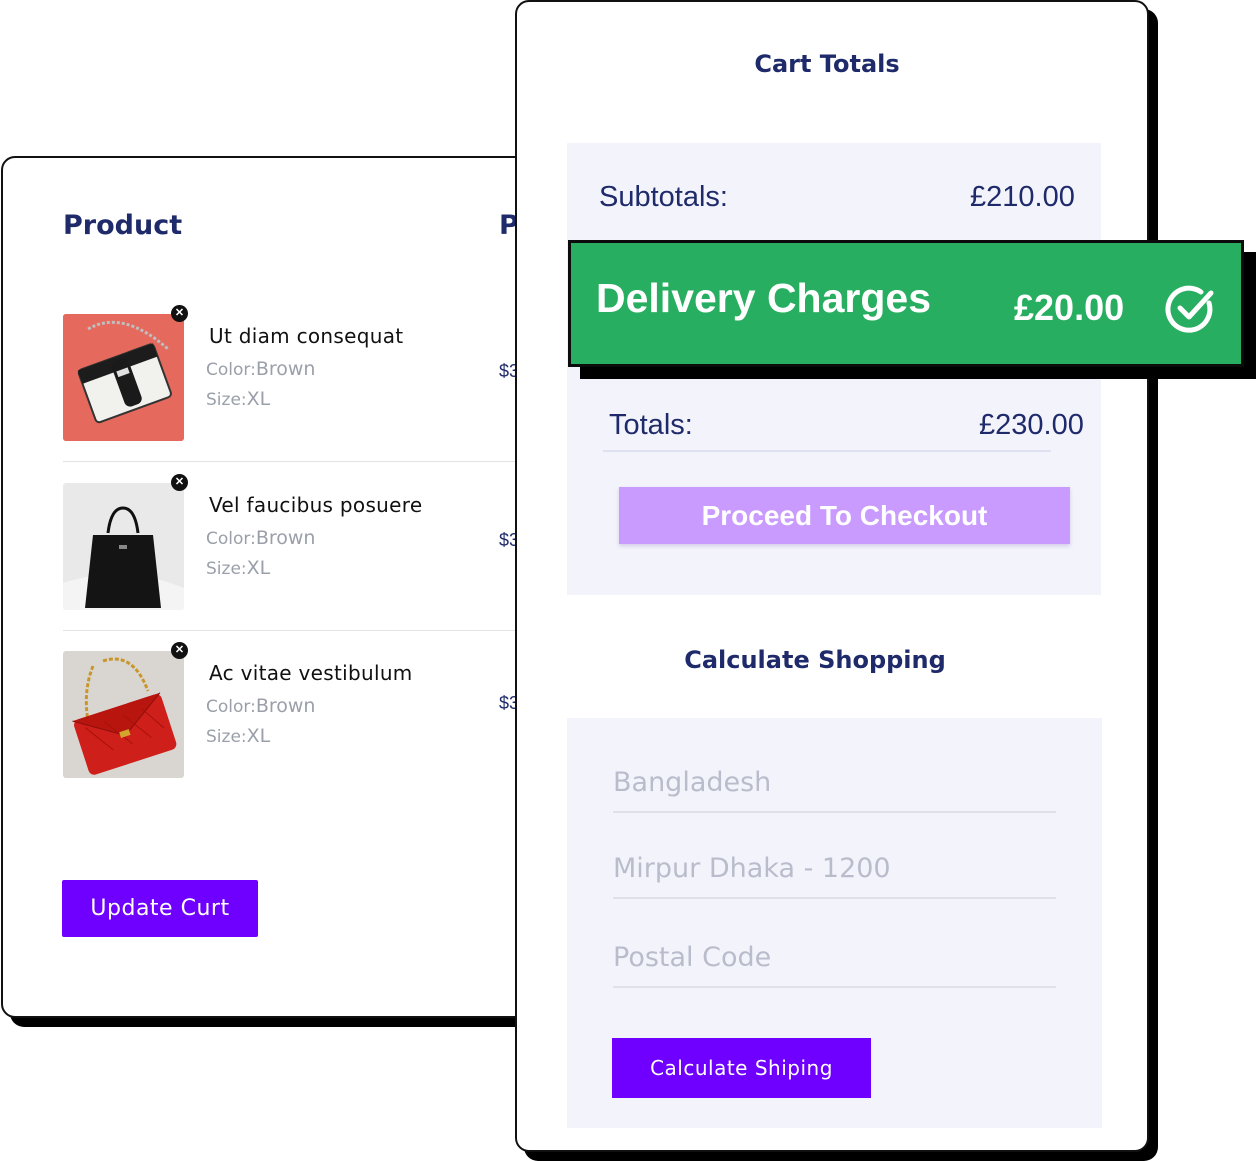 Image resolution: width=1257 pixels, height=1161 pixels. I want to click on product-image-red-quilted-bag, so click(123, 714).